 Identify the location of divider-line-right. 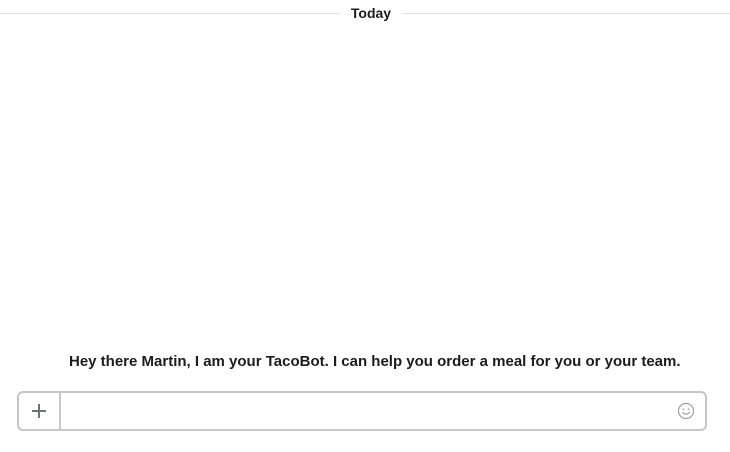
(566, 13).